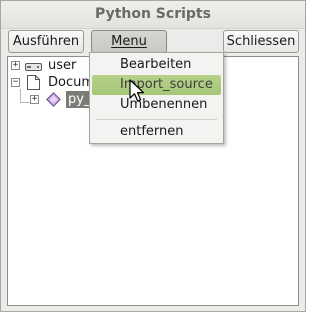 The width and height of the screenshot is (320, 312). I want to click on dialog-title: Python Scripts, so click(153, 14).